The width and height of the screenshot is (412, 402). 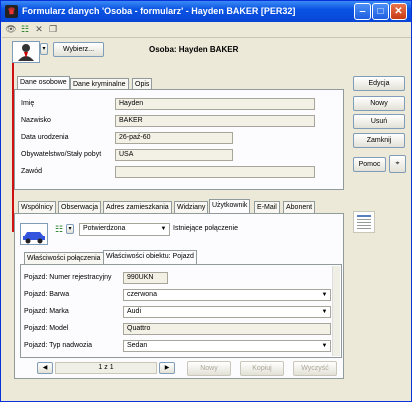 What do you see at coordinates (11, 11) in the screenshot?
I see `app-icon: ♛` at bounding box center [11, 11].